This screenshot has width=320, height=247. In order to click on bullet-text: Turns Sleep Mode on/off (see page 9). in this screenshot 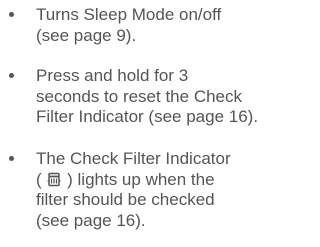, I will do `click(164, 25)`.